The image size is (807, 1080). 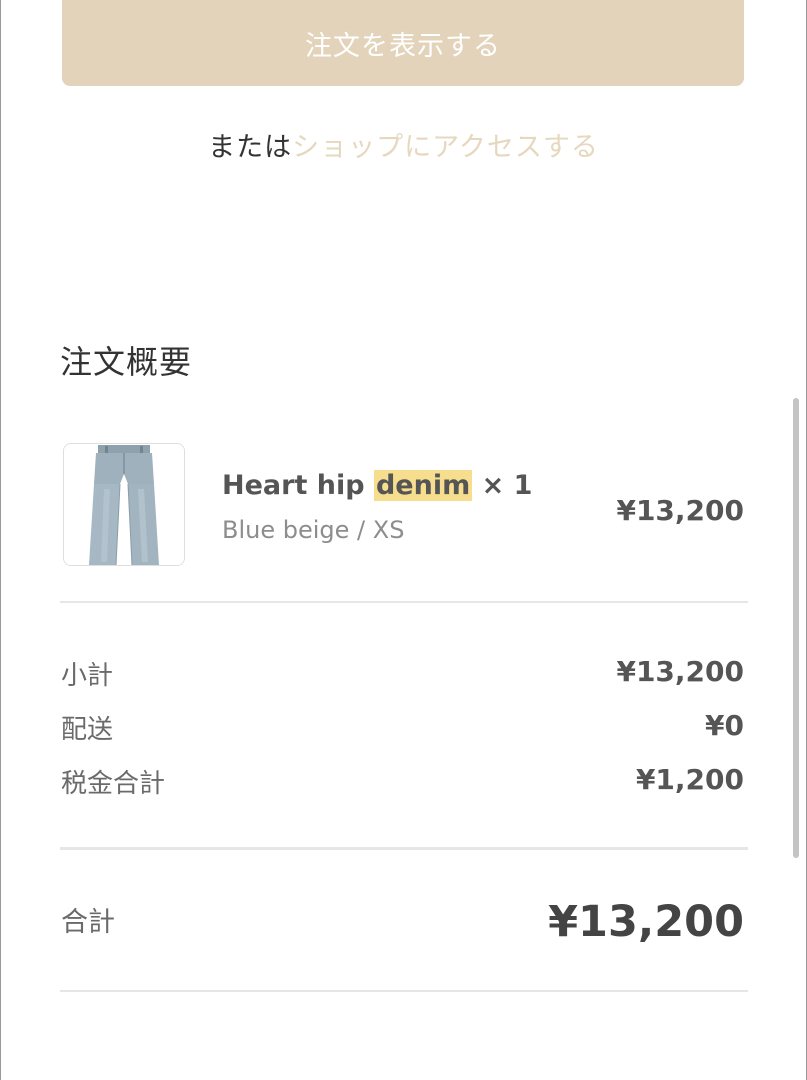 I want to click on product-price: ¥13,200, so click(x=680, y=510).